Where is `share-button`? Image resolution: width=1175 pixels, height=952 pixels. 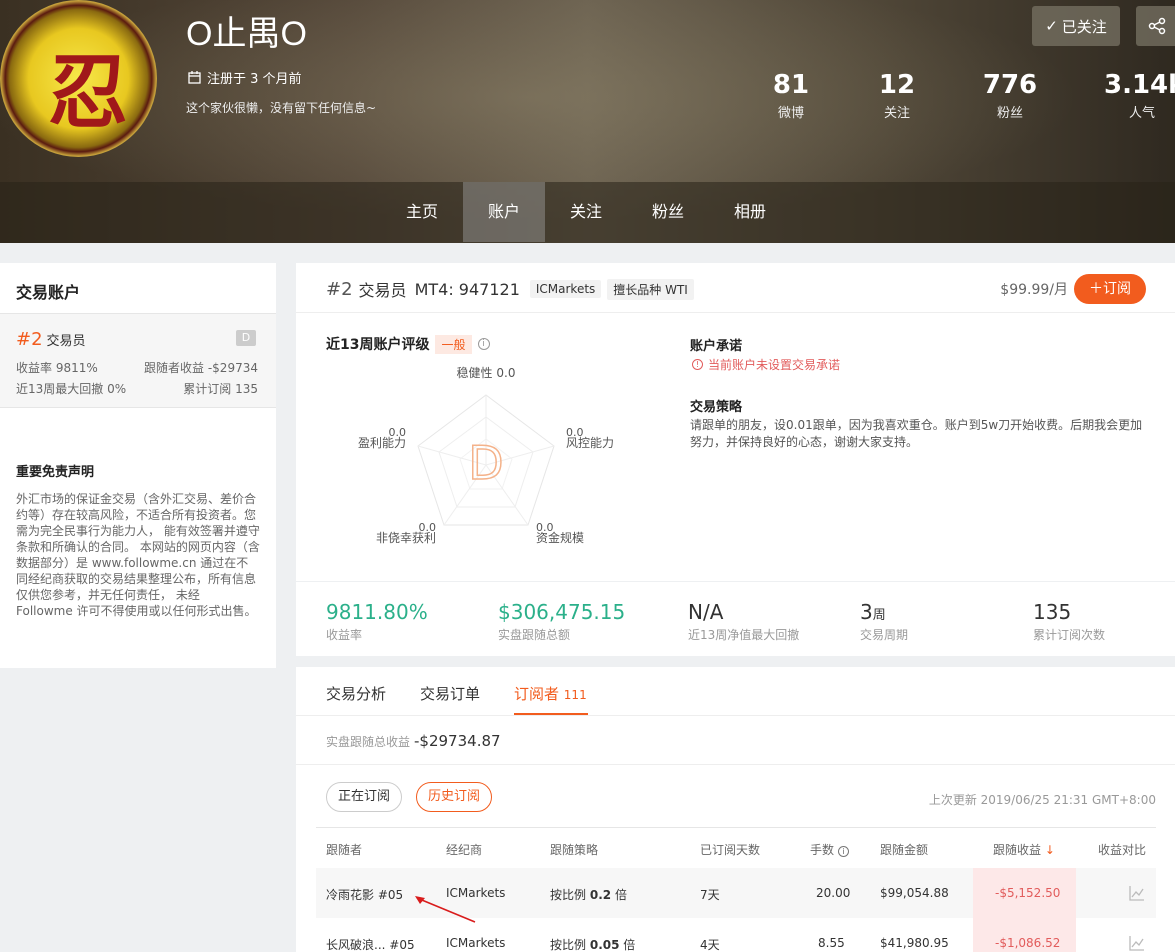 share-button is located at coordinates (1155, 26).